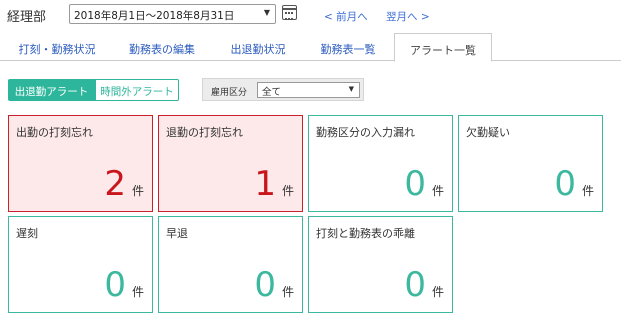  Describe the element at coordinates (443, 47) in the screenshot. I see `tab-alert-list: アラート一覧` at that location.